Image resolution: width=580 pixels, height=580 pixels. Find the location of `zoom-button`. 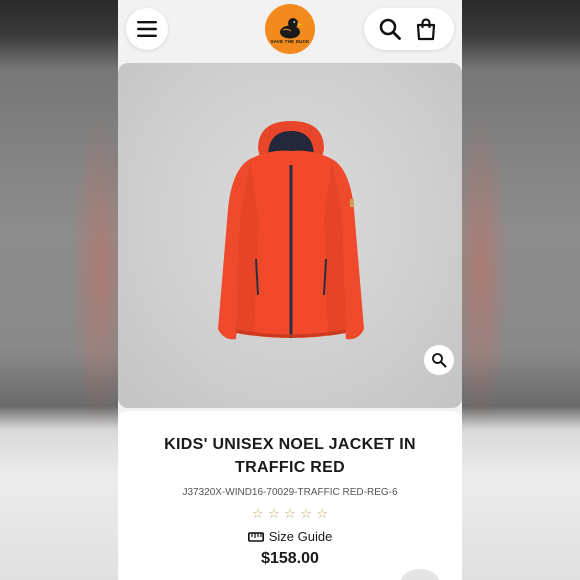

zoom-button is located at coordinates (439, 360).